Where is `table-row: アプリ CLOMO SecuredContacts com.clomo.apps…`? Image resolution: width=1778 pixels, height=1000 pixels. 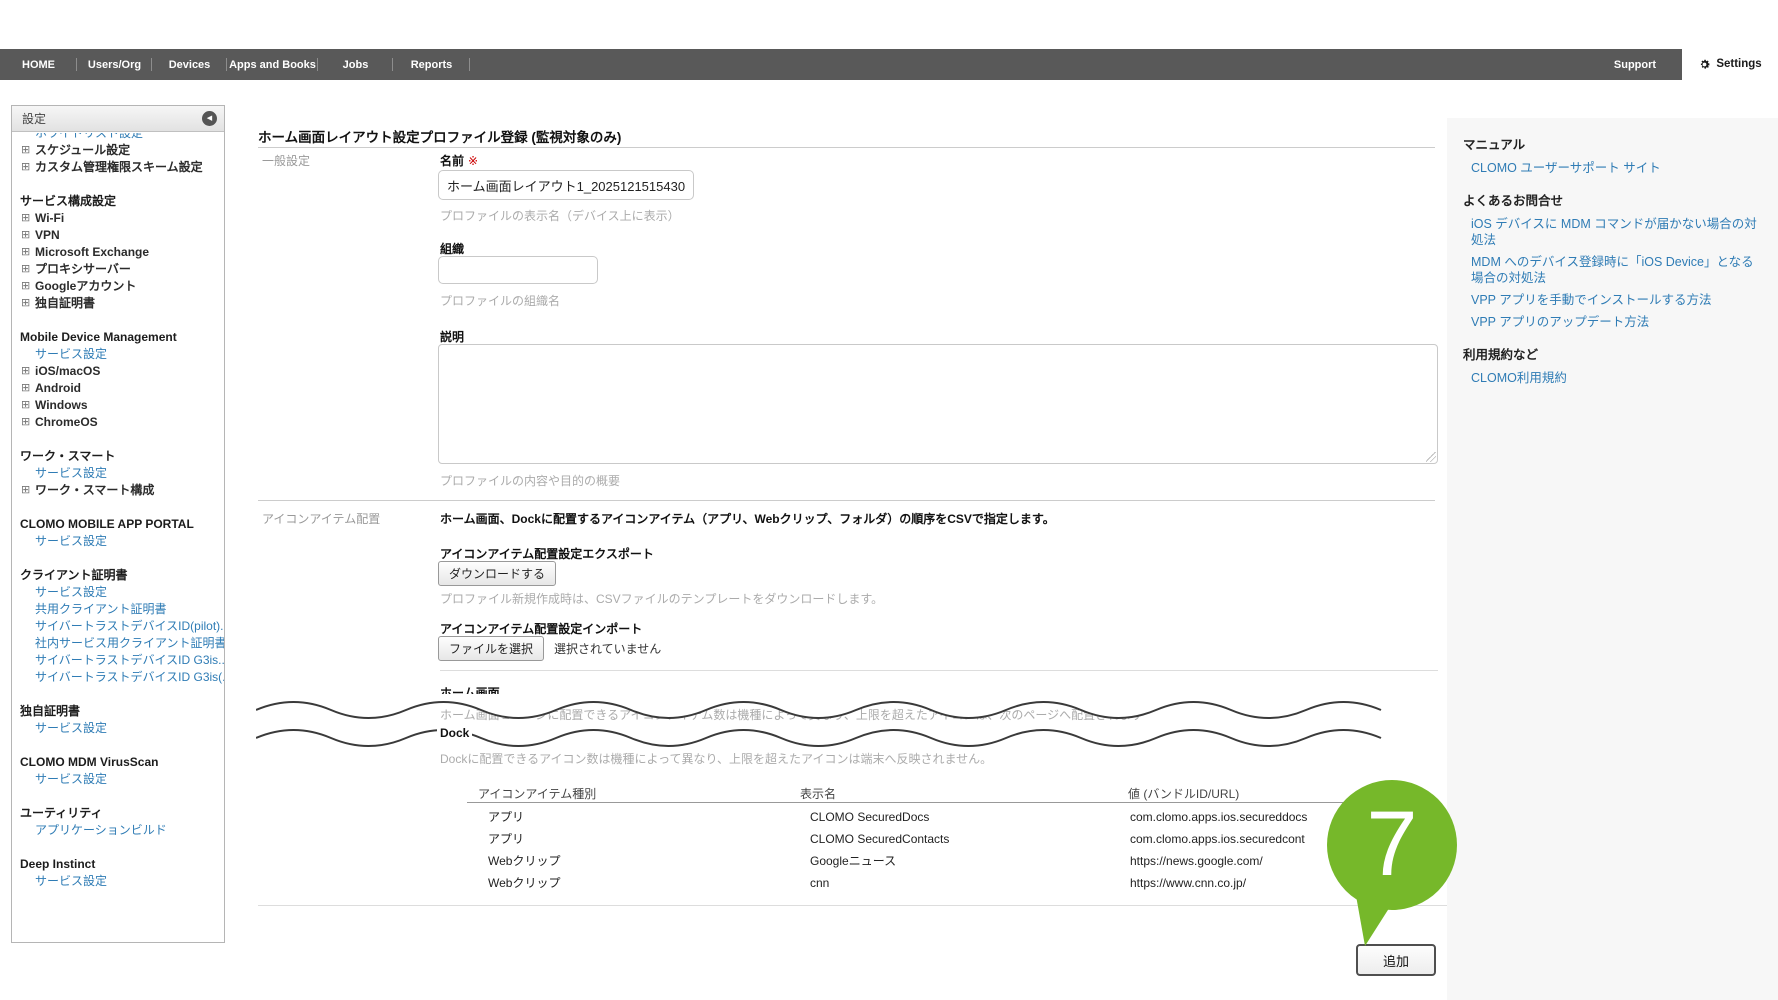 table-row: アプリ CLOMO SecuredContacts com.clomo.apps… is located at coordinates (848, 839).